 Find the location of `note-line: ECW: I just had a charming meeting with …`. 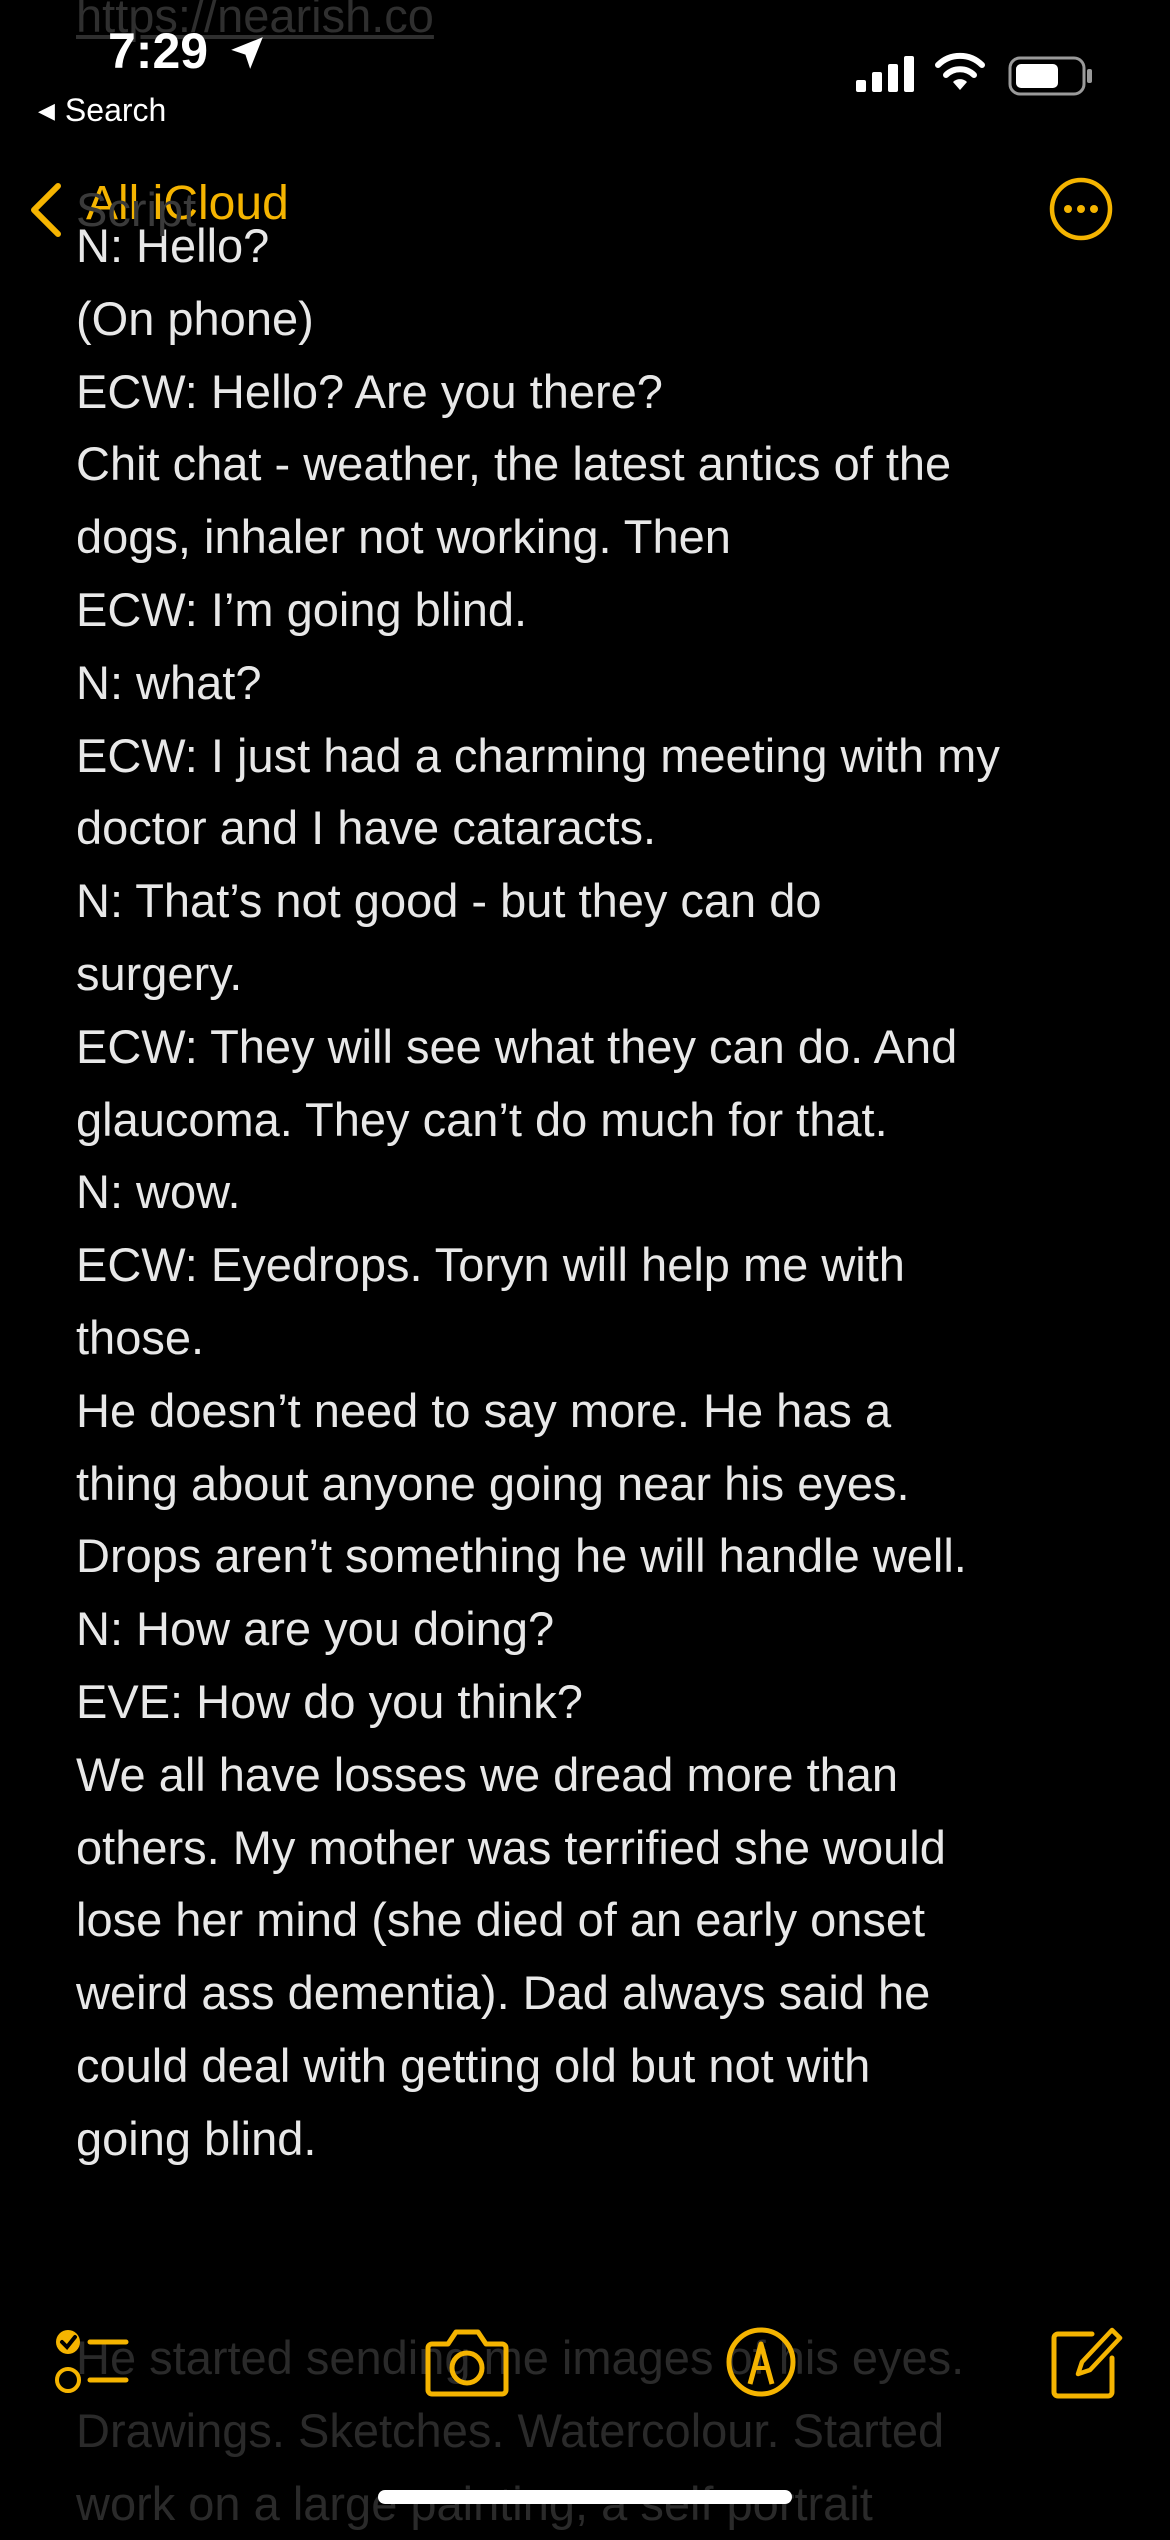

note-line: ECW: I just had a charming meeting with … is located at coordinates (538, 755).